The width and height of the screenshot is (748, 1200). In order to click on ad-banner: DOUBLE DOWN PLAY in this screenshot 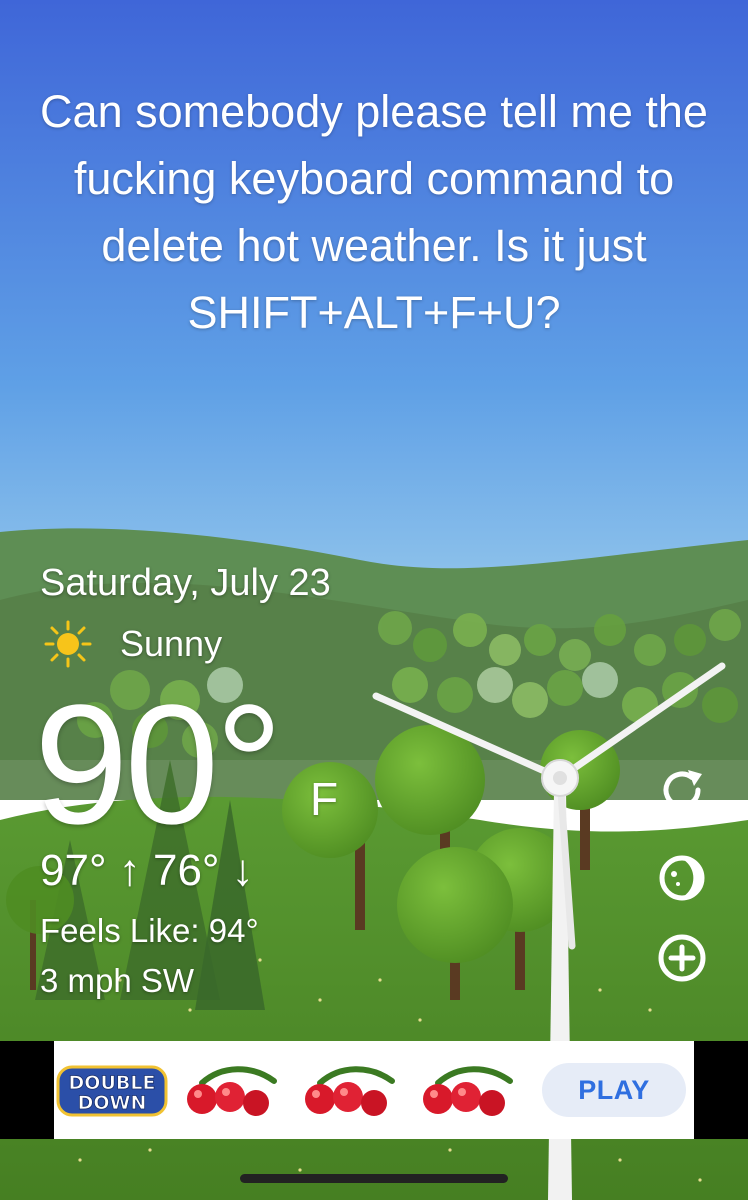, I will do `click(374, 1090)`.